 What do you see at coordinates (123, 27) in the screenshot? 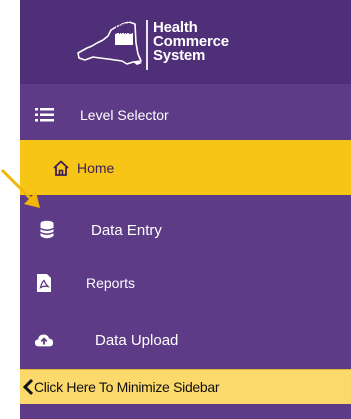
I see `logo-state-name: NEW YORK STATE` at bounding box center [123, 27].